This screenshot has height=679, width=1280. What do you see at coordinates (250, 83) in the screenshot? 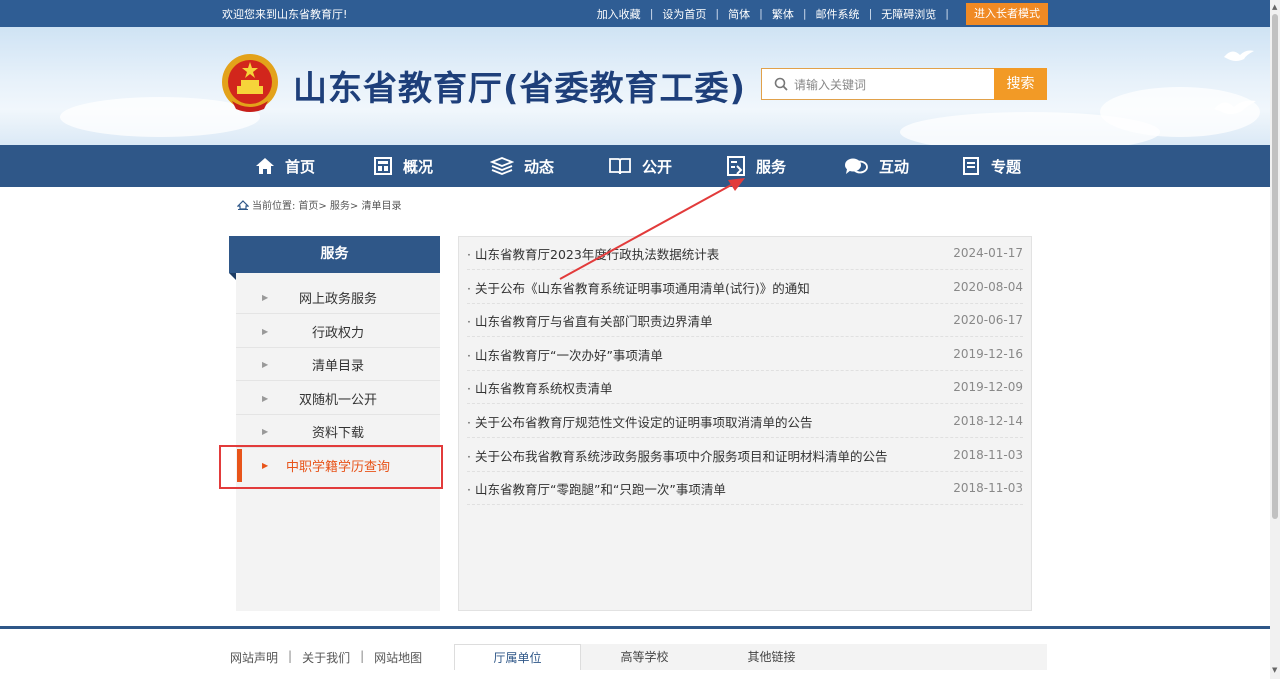
I see `national-emblem-icon` at bounding box center [250, 83].